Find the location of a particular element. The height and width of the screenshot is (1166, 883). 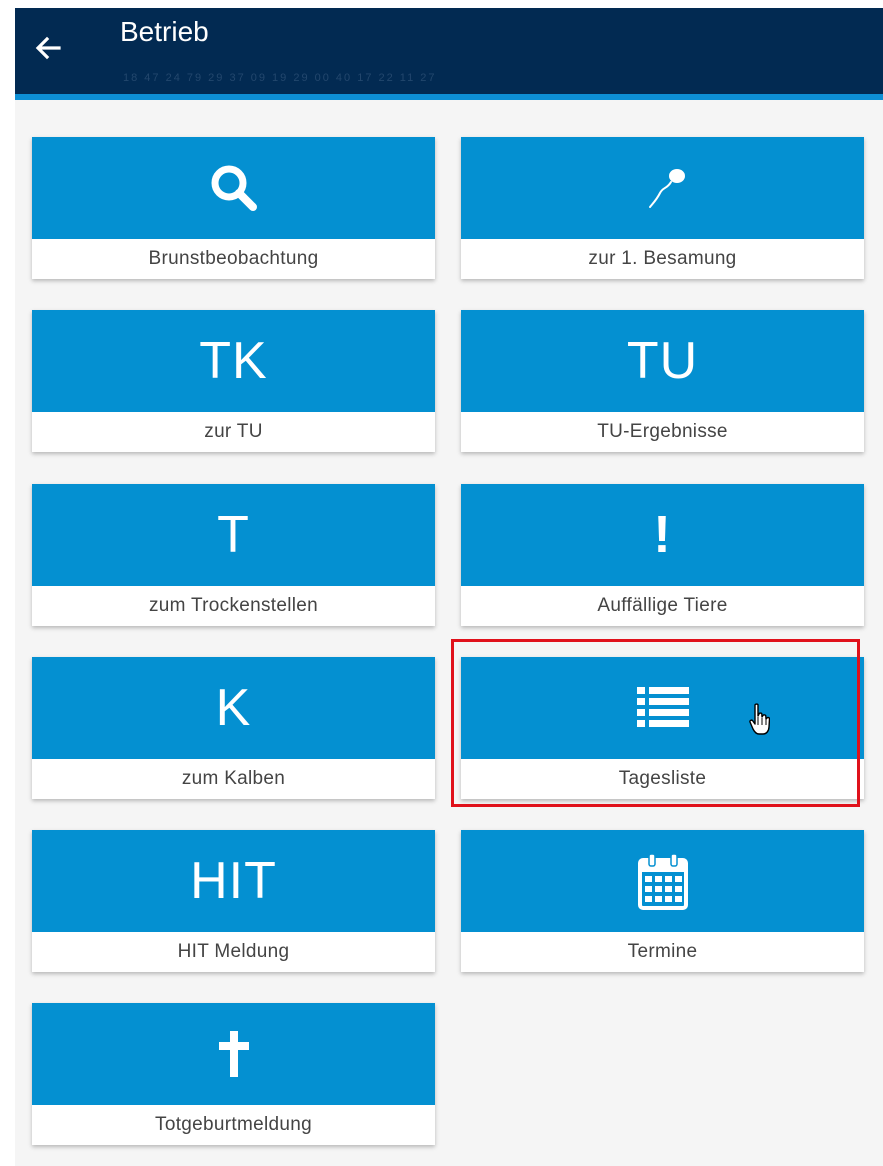

tile-zum-trockenstellen: T zum Trockenstellen is located at coordinates (233, 555).